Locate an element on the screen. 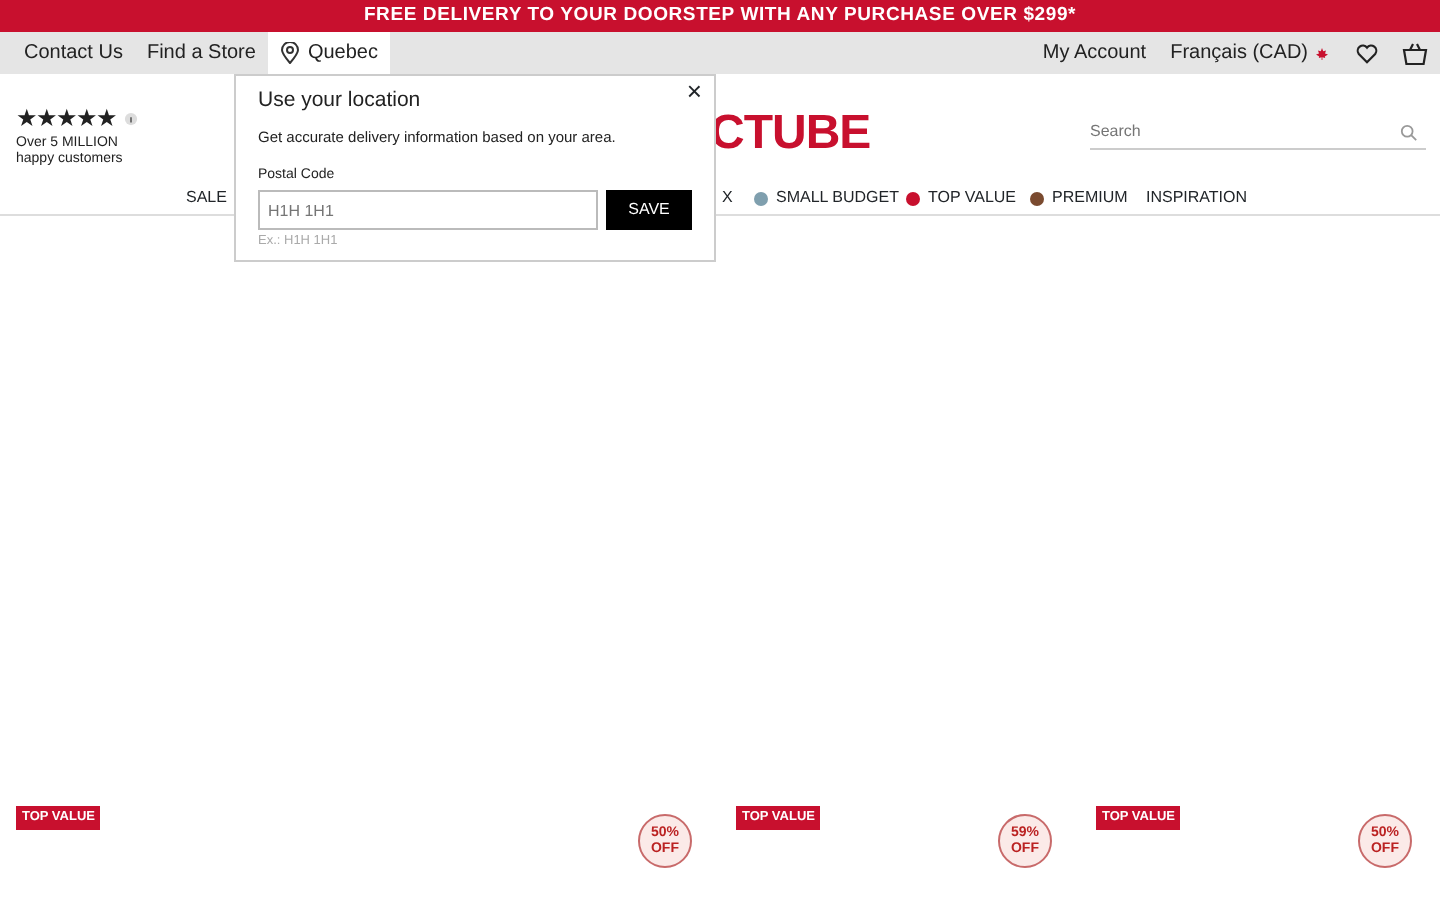 The image size is (1440, 900). nav-link: SMALL BUDGET is located at coordinates (826, 198).